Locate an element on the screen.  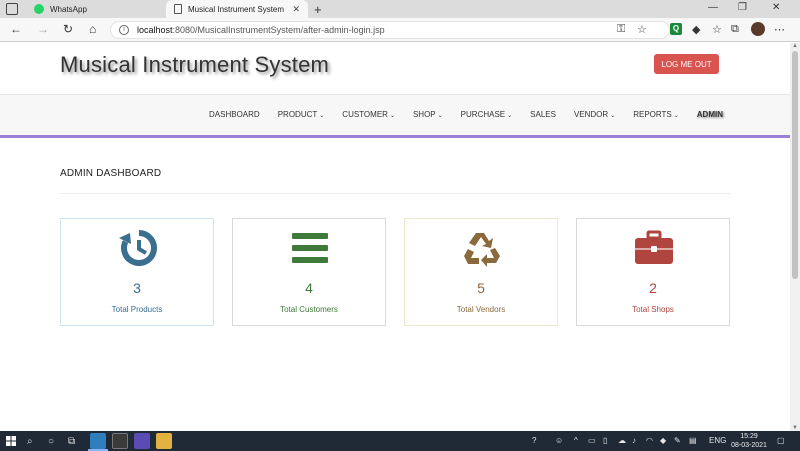
dropbox-tray-icon: ◆ is located at coordinates (663, 440).